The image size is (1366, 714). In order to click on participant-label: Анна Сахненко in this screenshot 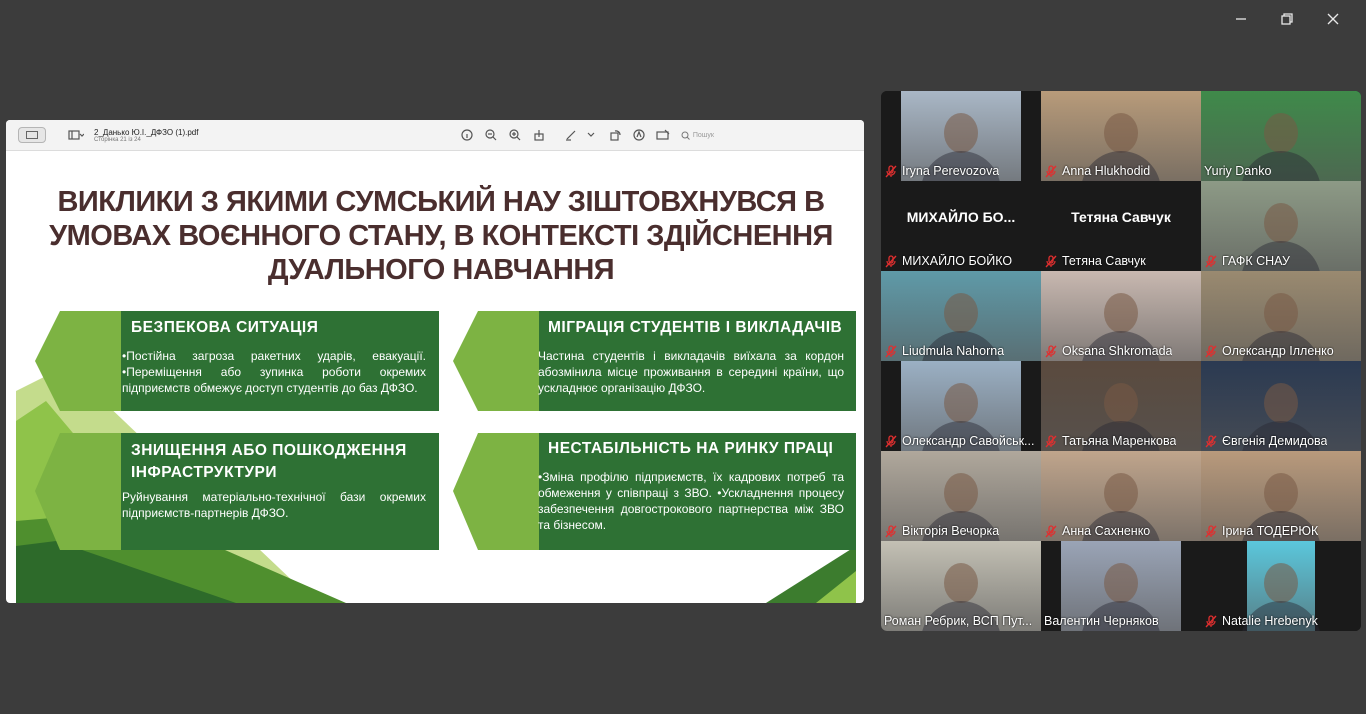, I will do `click(1121, 531)`.